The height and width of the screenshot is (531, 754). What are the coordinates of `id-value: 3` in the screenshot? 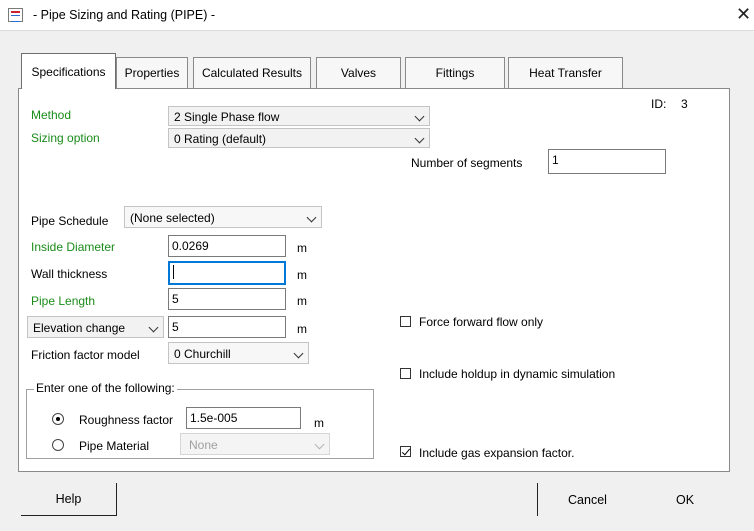 It's located at (684, 104).